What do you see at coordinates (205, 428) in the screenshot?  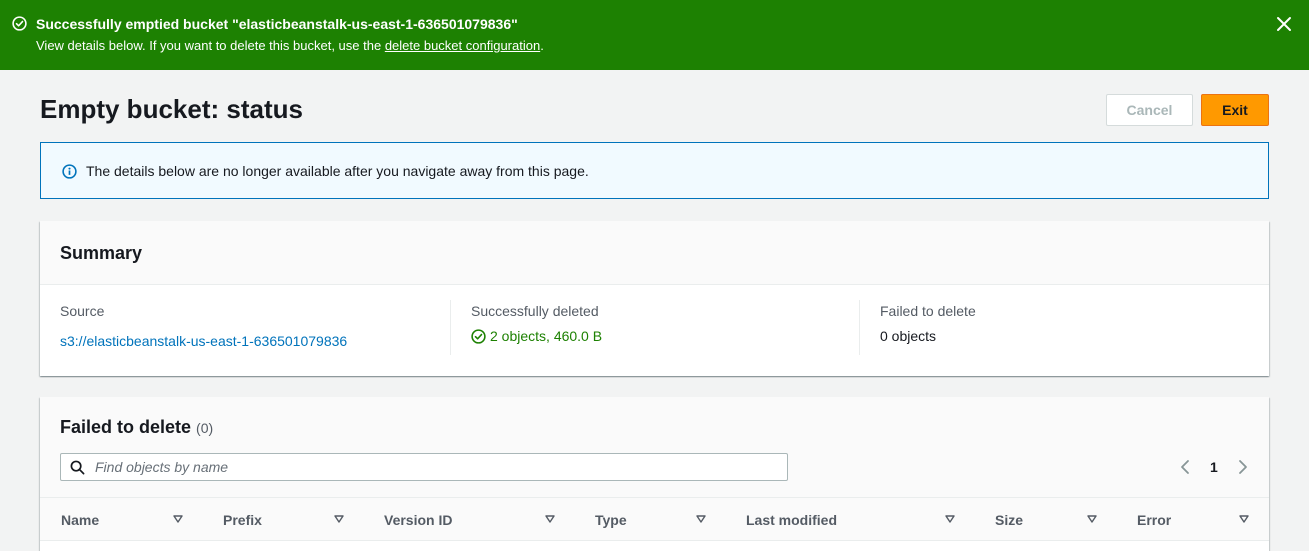 I see `failed-count: (0)` at bounding box center [205, 428].